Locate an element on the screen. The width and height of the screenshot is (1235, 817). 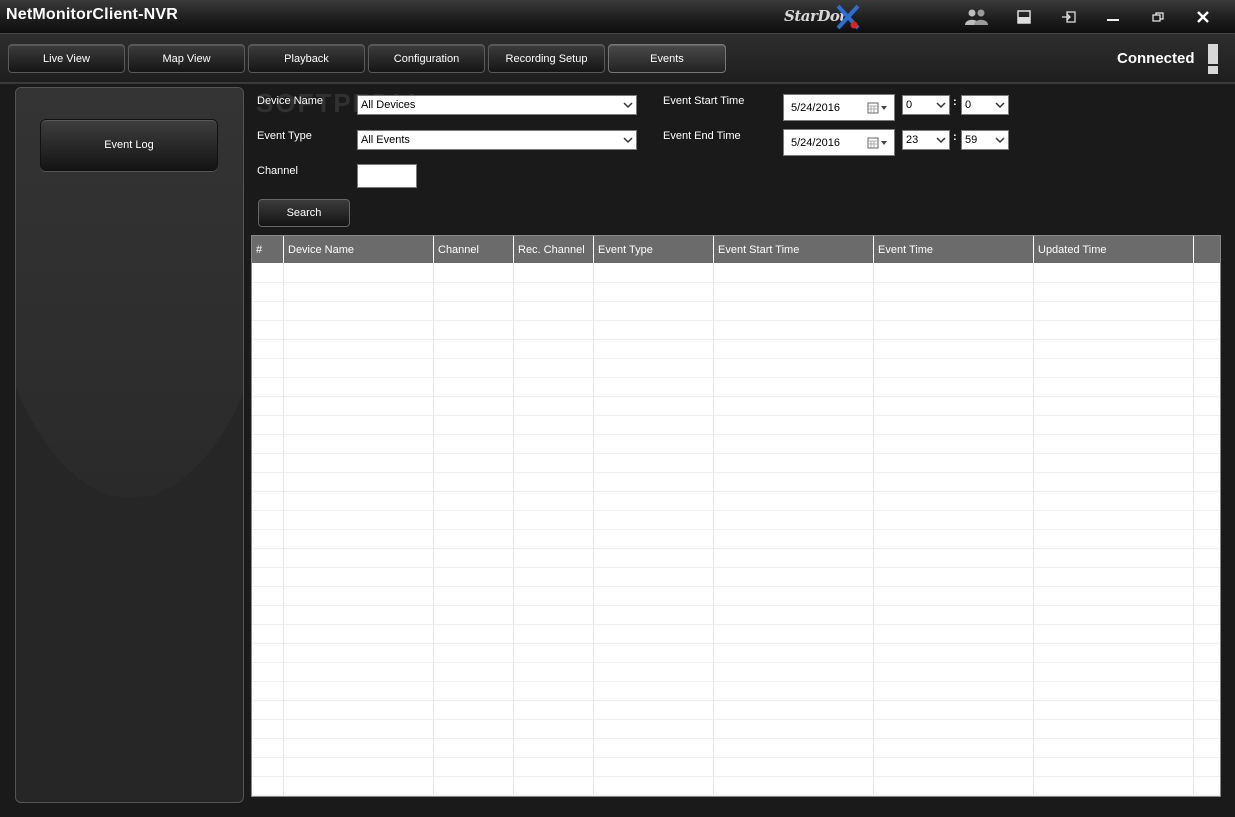
start-minute-select: 0 is located at coordinates (985, 105).